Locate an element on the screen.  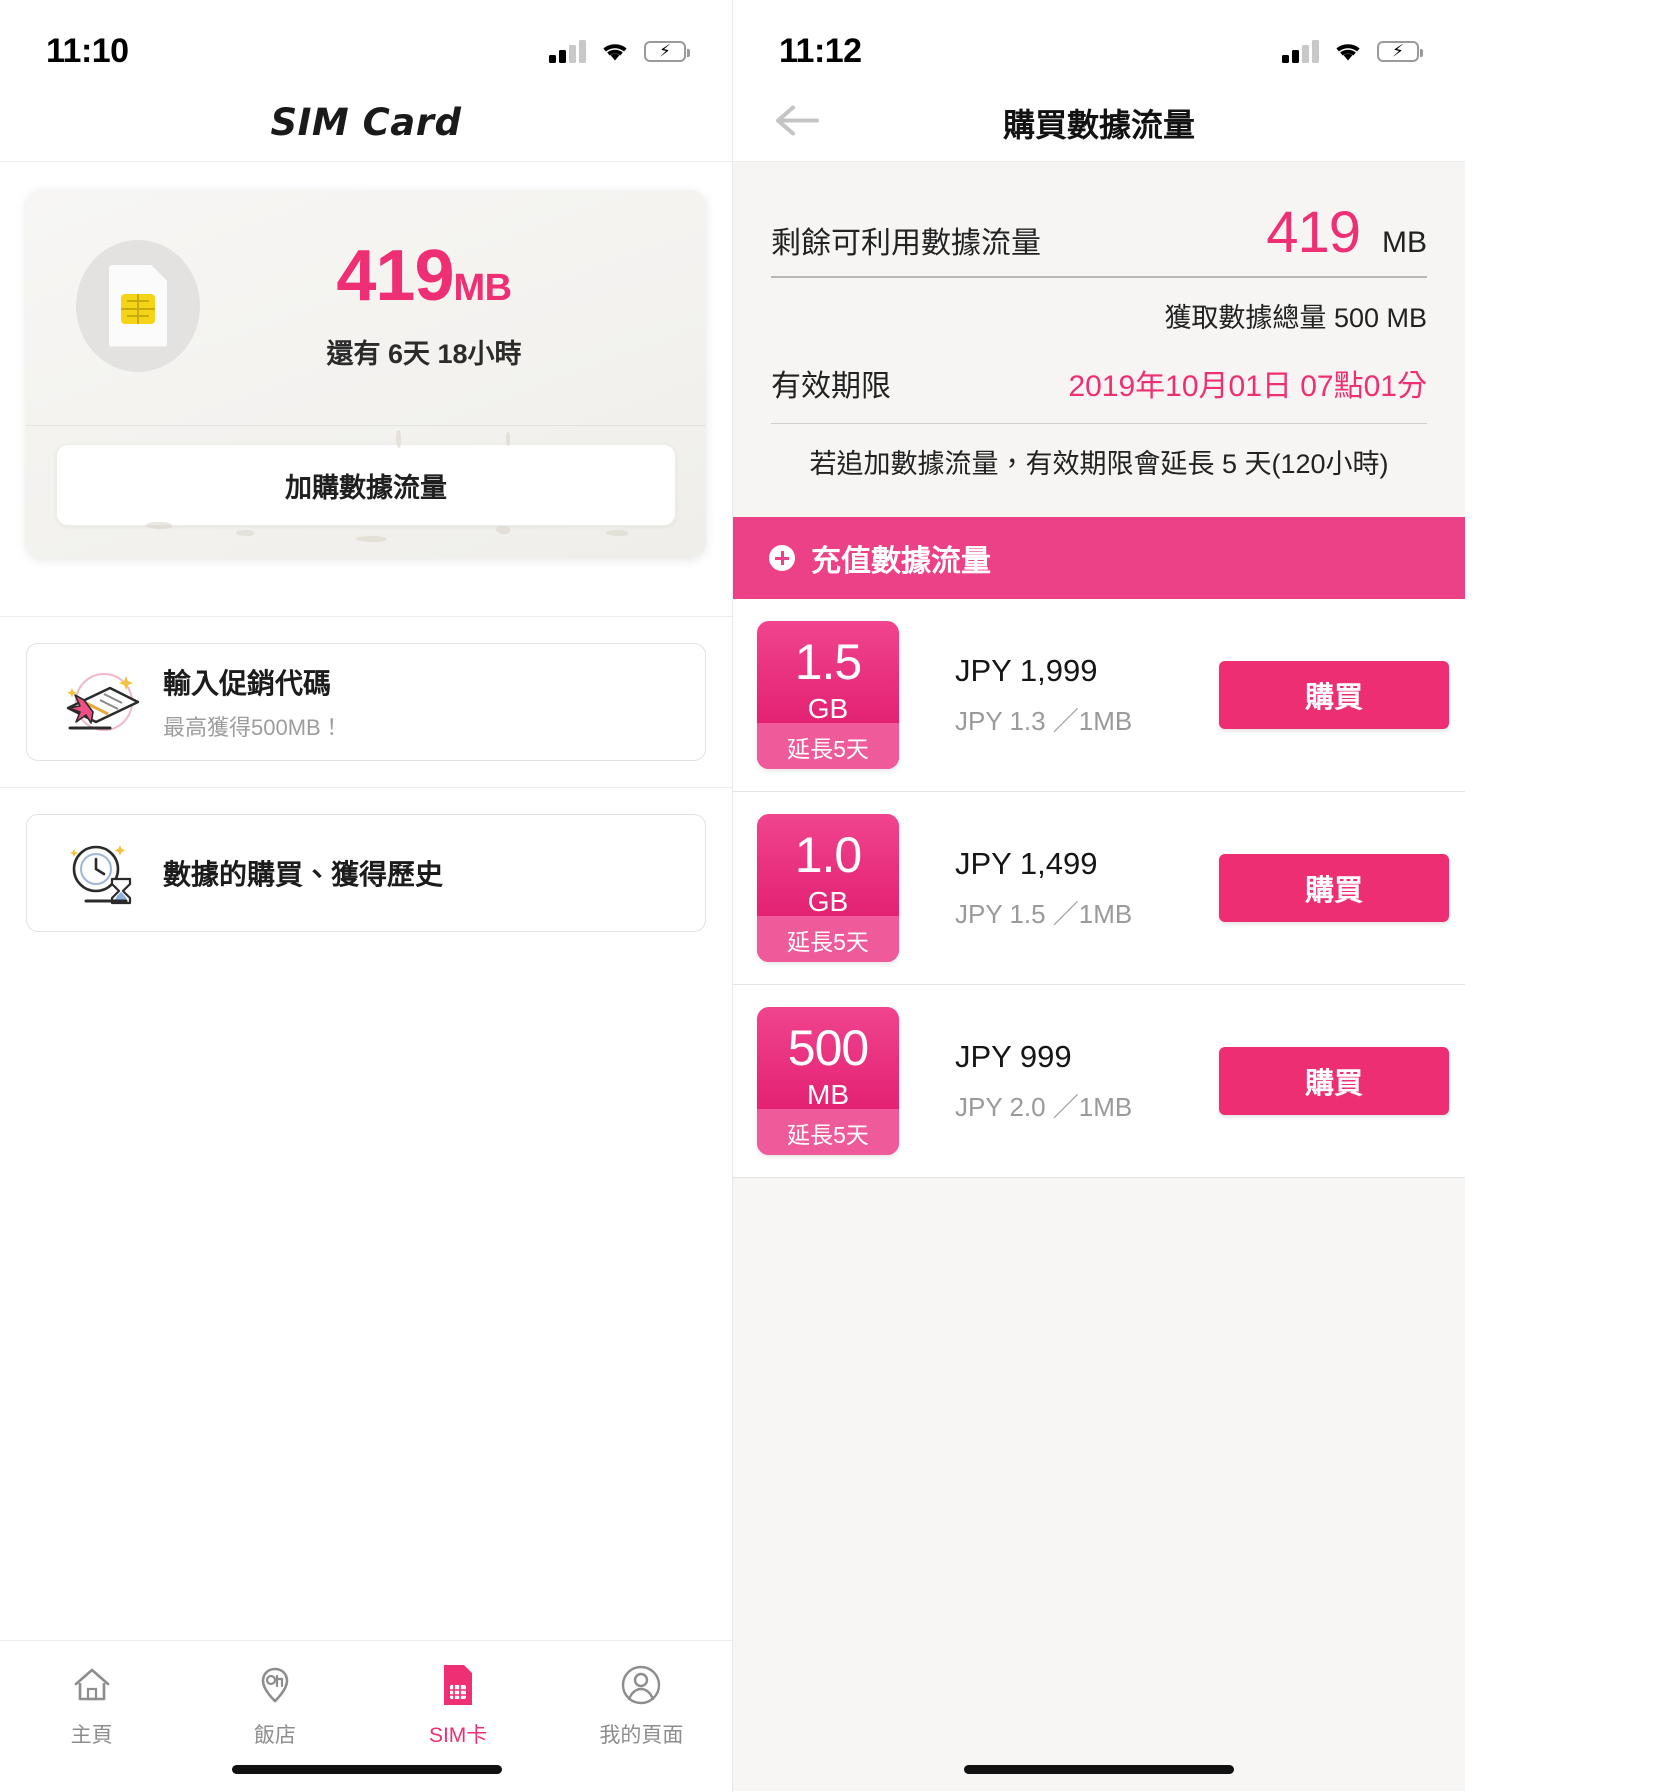
plan-price: JPY 999 is located at coordinates (1013, 1056).